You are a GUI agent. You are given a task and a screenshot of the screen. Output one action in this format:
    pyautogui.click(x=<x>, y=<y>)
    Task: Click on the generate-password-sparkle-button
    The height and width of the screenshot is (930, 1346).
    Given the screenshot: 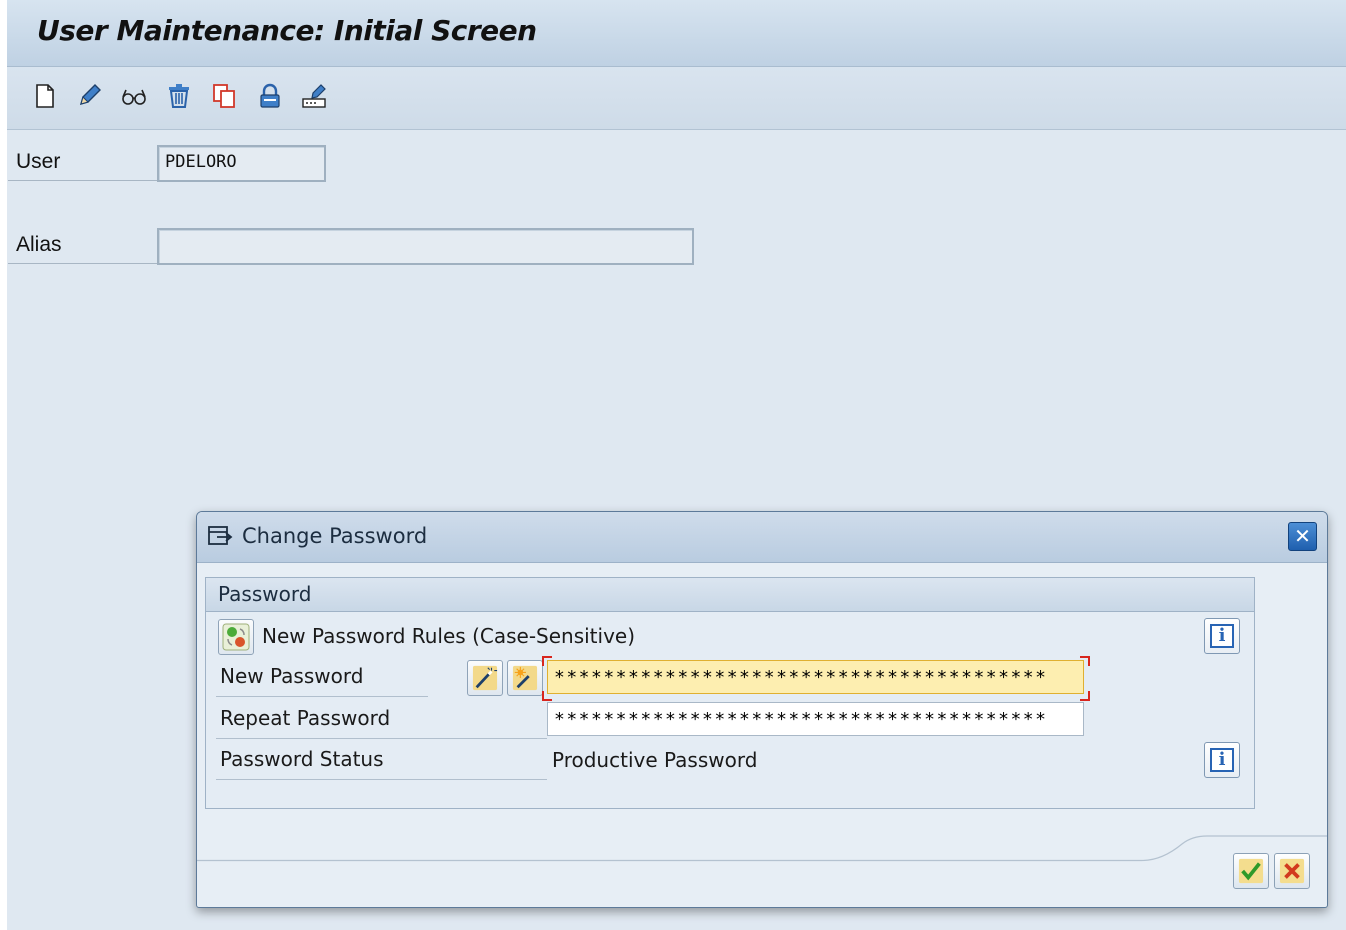 What is the action you would take?
    pyautogui.click(x=525, y=678)
    